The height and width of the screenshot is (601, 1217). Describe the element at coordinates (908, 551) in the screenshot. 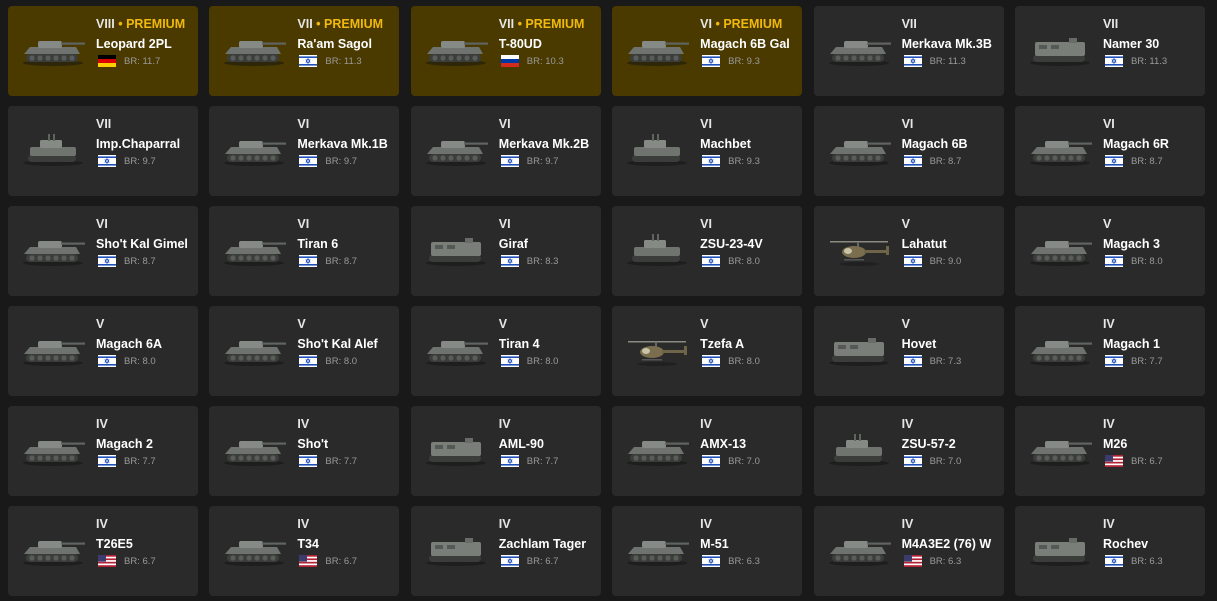

I see `vehicle-card: IV M4A3E2 (76) W BR: 6.3` at that location.